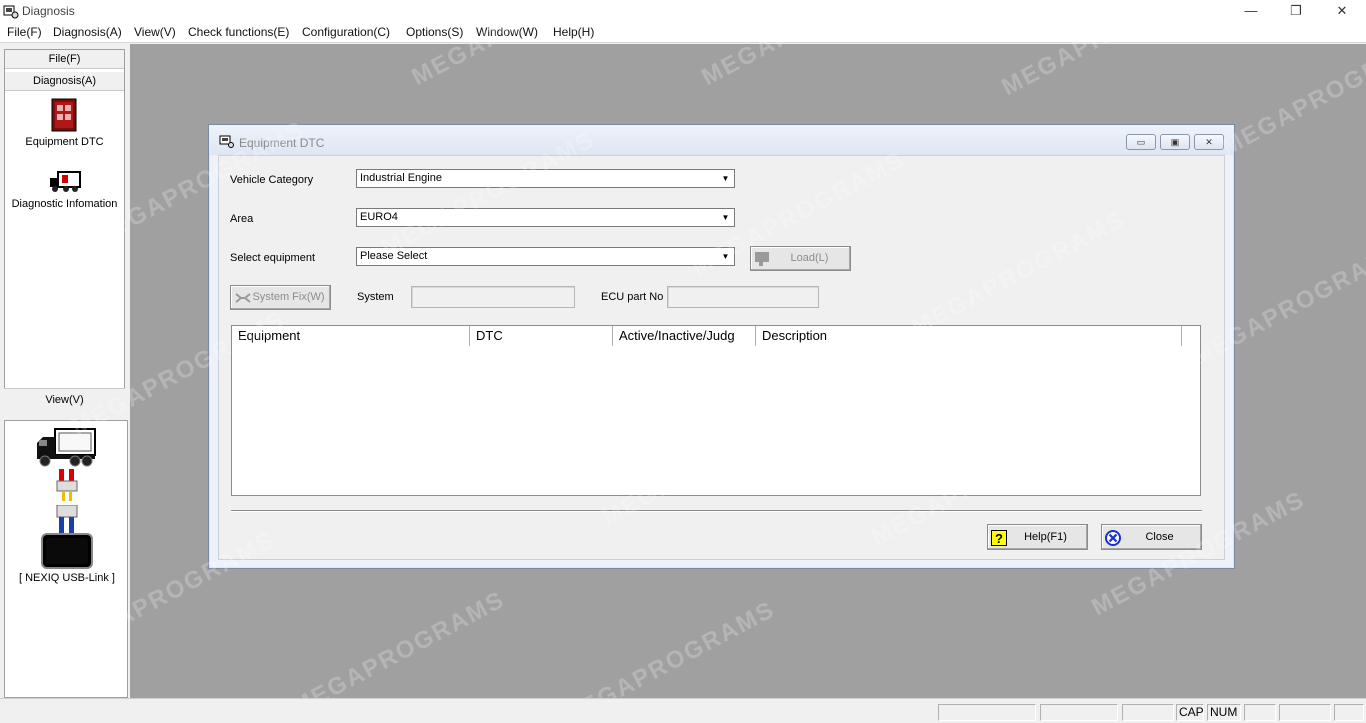 Image resolution: width=1366 pixels, height=723 pixels. I want to click on menu-check-functions: Check functions(E), so click(238, 32).